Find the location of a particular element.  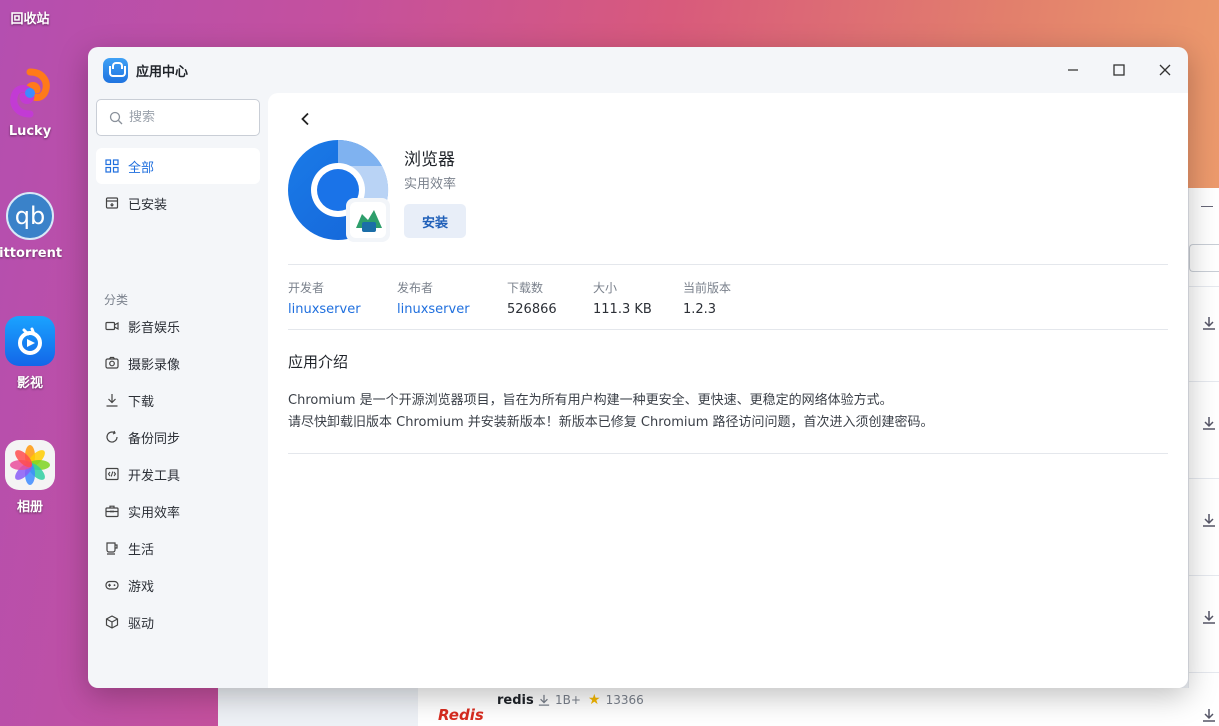

maximize-icon is located at coordinates (1119, 70).